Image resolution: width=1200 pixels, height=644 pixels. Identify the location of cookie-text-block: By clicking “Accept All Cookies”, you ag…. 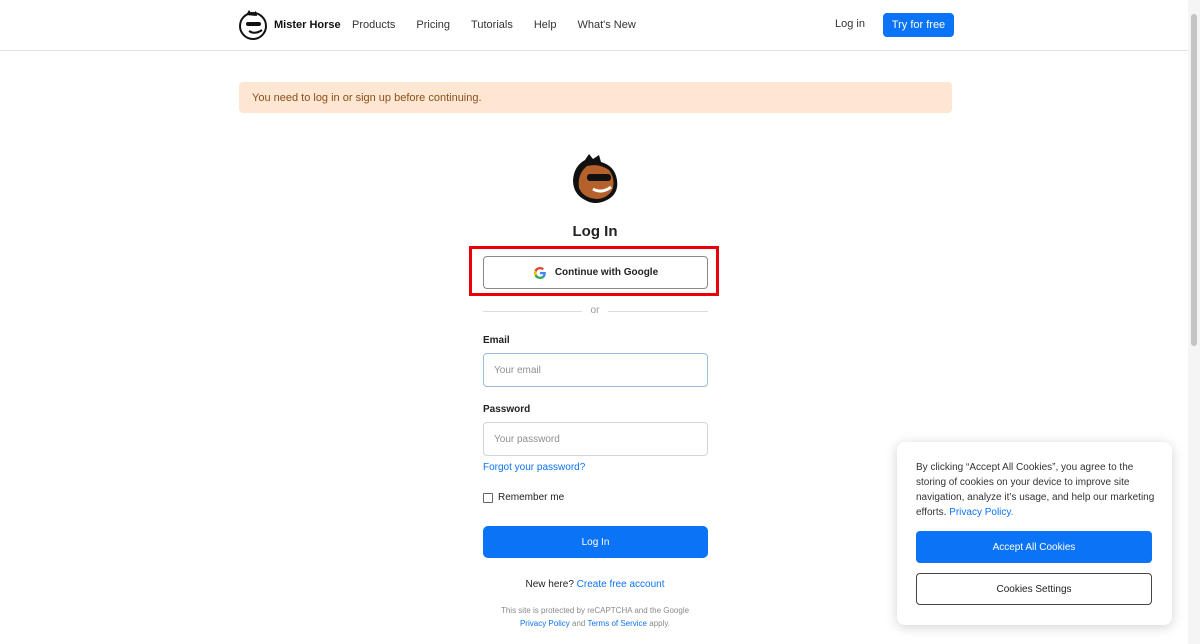
(1036, 490).